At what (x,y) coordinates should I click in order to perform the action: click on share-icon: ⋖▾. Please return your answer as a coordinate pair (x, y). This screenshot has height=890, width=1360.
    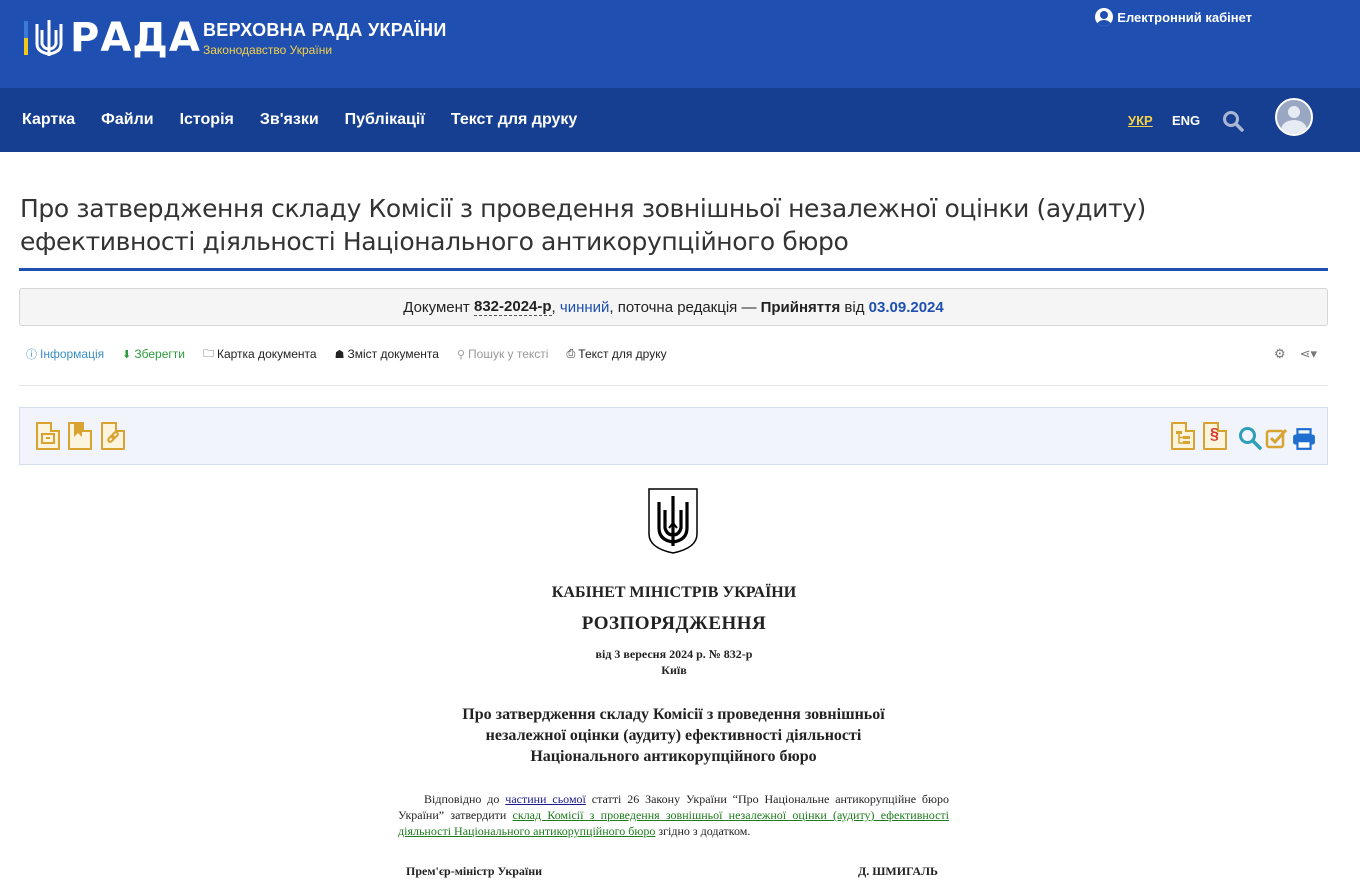
    Looking at the image, I should click on (1308, 354).